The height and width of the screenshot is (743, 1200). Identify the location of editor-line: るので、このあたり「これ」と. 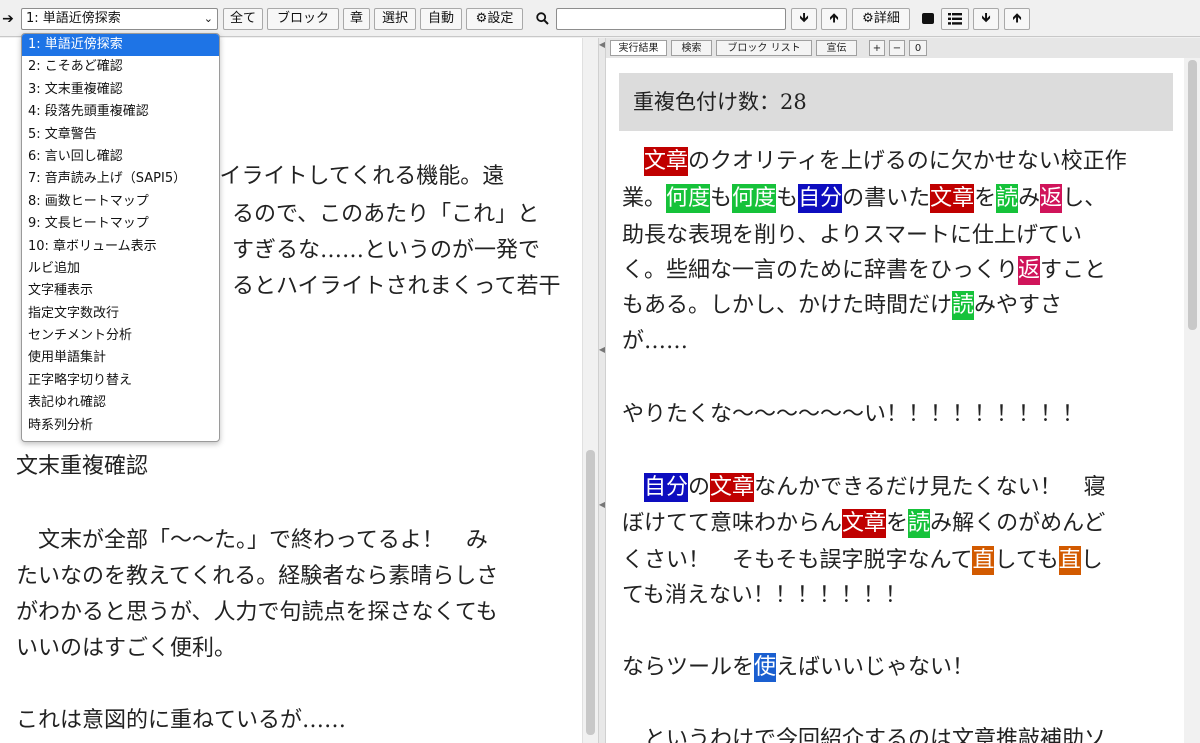
(386, 214).